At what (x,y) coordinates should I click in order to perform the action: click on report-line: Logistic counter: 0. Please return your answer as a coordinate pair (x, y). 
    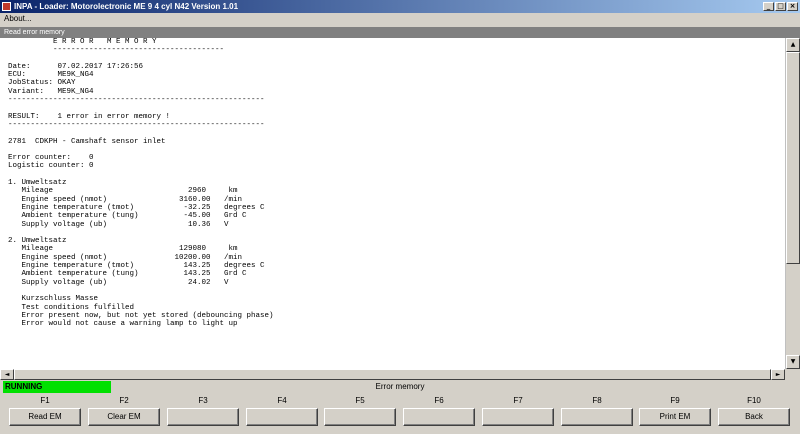
    Looking at the image, I should click on (51, 166).